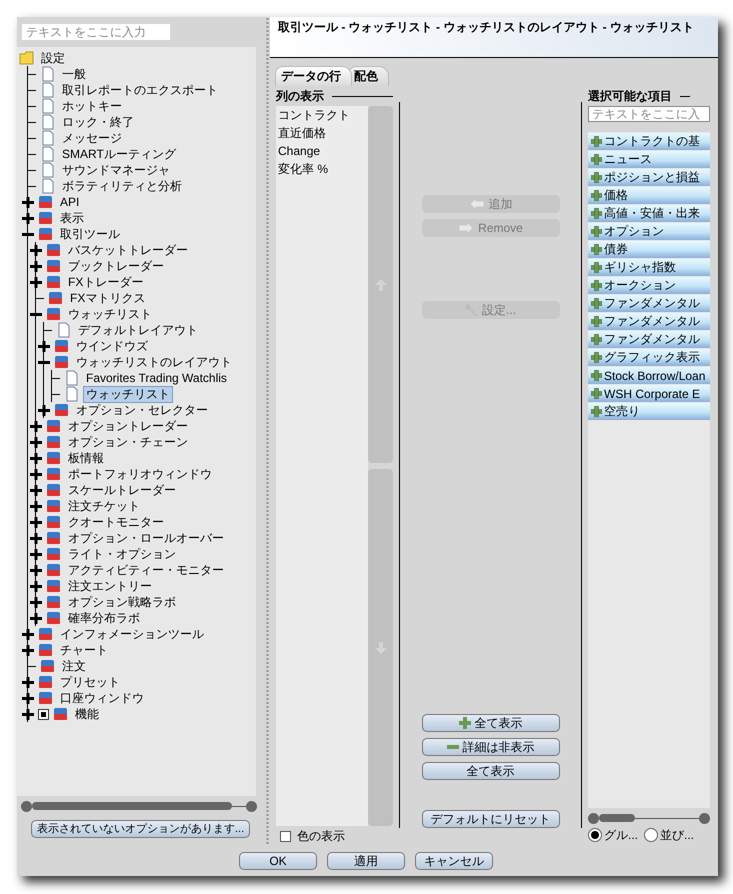 This screenshot has height=894, width=733. Describe the element at coordinates (90, 234) in the screenshot. I see `tree-item: 取引ツール` at that location.